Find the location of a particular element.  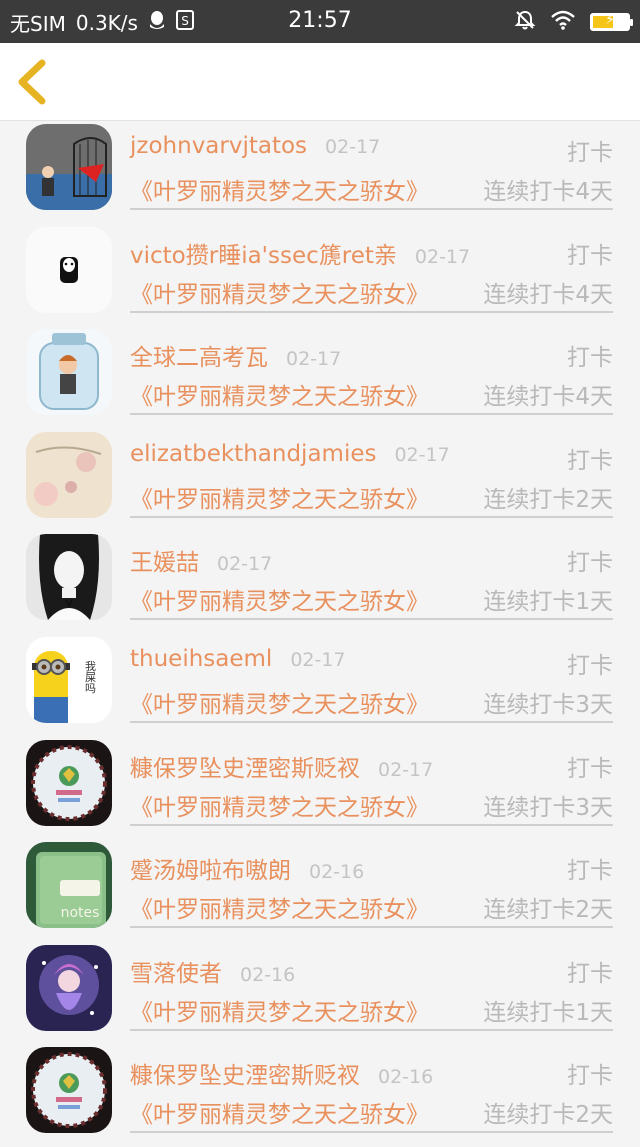

bell-off-icon is located at coordinates (525, 22).